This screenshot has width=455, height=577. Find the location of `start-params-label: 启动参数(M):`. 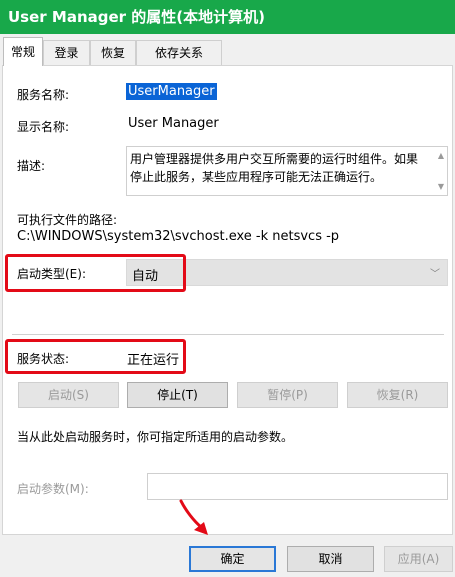

start-params-label: 启动参数(M): is located at coordinates (53, 489).